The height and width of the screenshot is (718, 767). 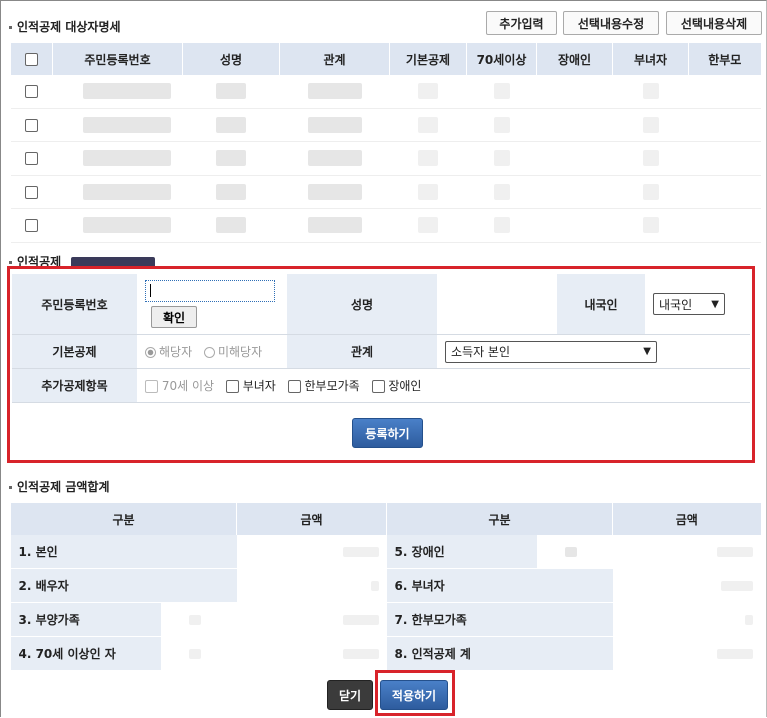 What do you see at coordinates (74, 304) in the screenshot?
I see `label-resident-number: 주민등록번호` at bounding box center [74, 304].